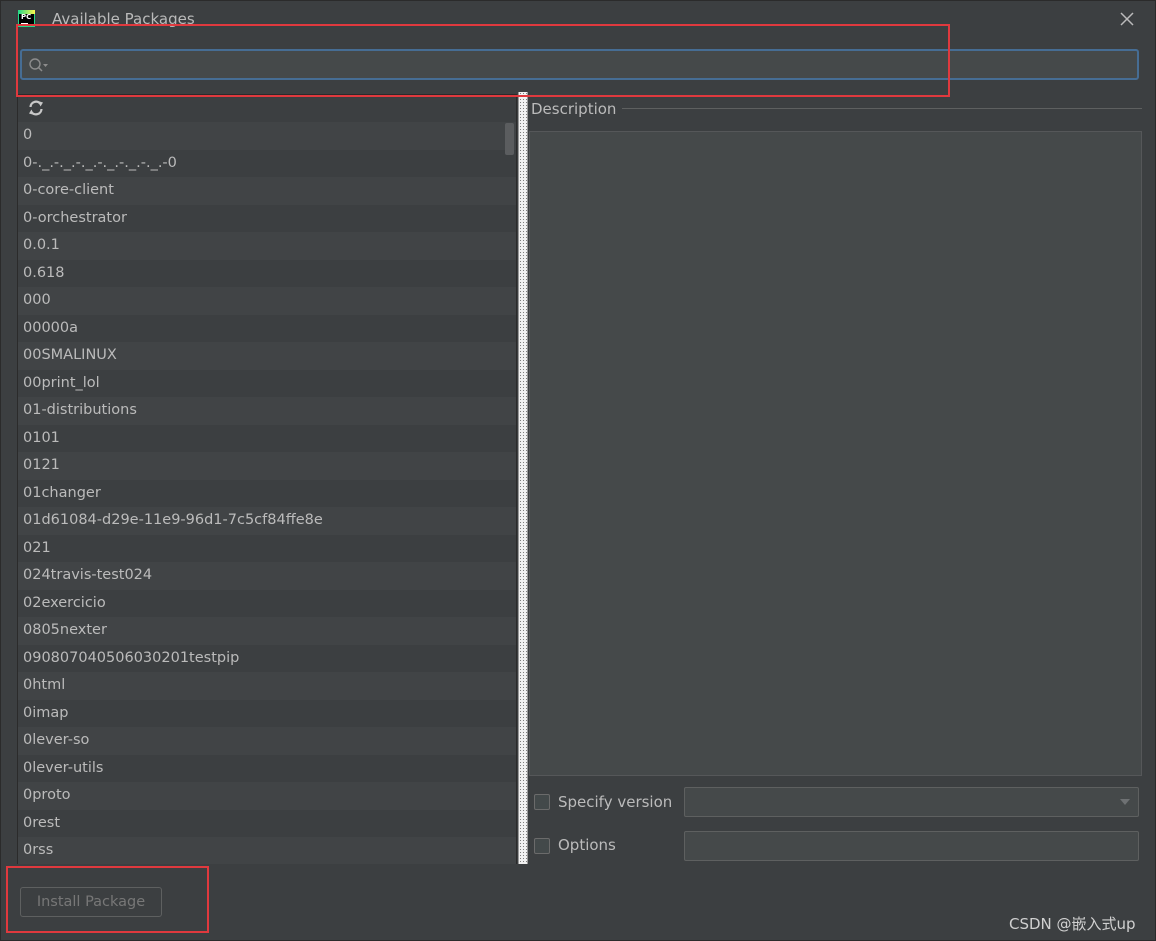  Describe the element at coordinates (267, 136) in the screenshot. I see `package-list-item: 0` at that location.